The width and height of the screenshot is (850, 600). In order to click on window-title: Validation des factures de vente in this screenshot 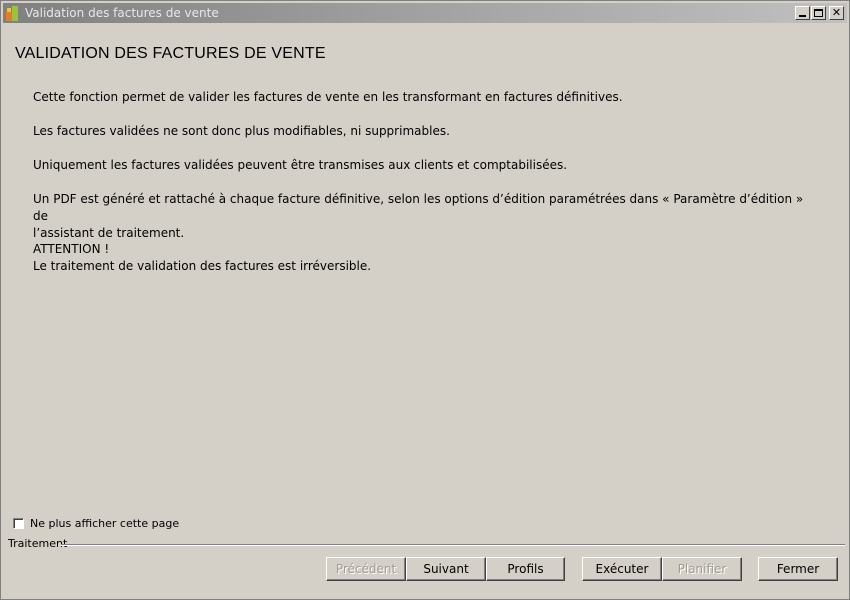, I will do `click(122, 13)`.